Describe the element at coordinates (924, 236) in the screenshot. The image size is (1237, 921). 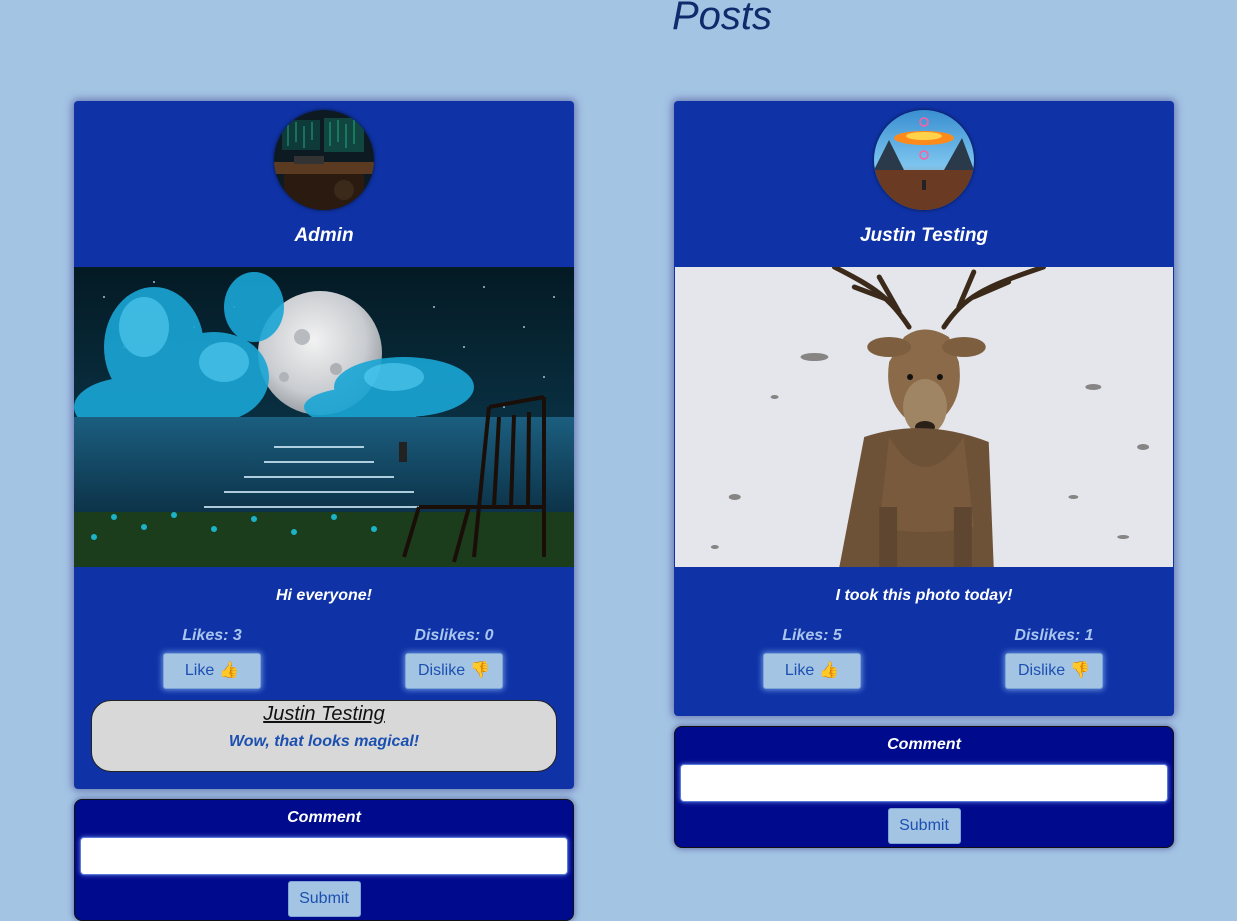
I see `post-author: Justin Testing` at that location.